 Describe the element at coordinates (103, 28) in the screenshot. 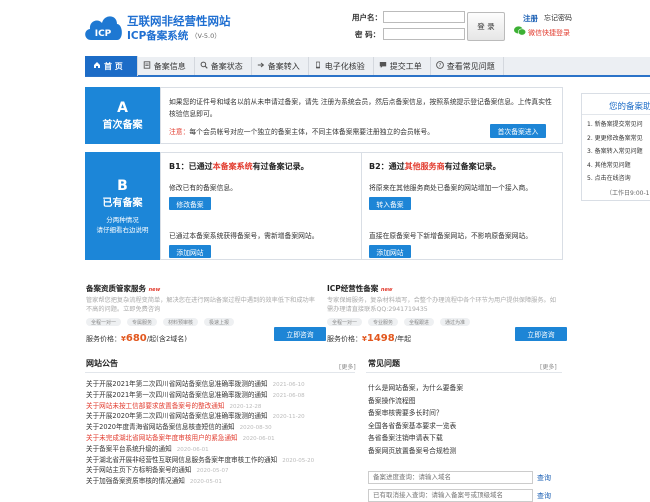

I see `icp-logo-icon: ICP` at that location.